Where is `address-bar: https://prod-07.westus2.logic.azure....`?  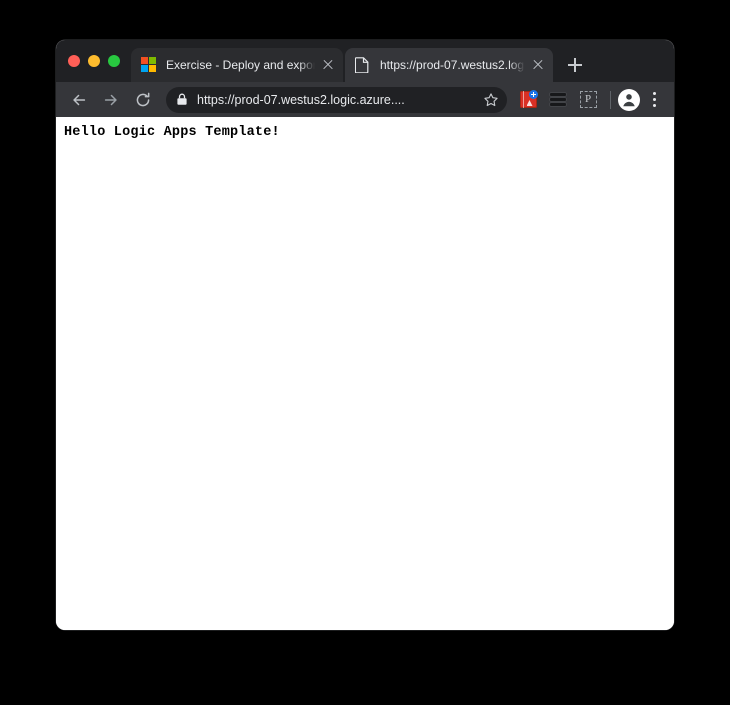
address-bar: https://prod-07.westus2.logic.azure.... is located at coordinates (336, 99).